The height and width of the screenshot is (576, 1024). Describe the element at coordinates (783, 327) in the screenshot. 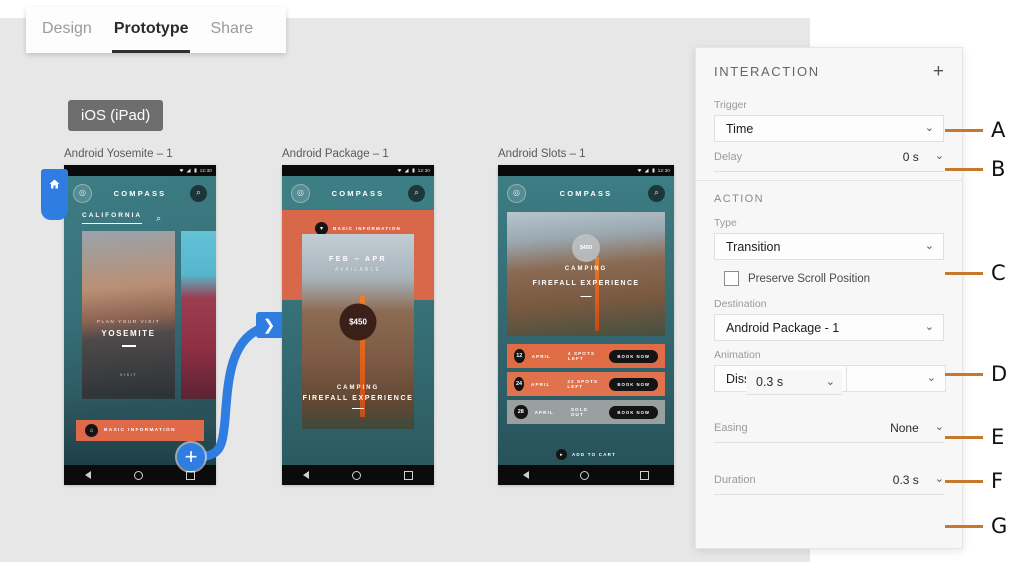

I see `destination-value: Android Package - 1` at that location.